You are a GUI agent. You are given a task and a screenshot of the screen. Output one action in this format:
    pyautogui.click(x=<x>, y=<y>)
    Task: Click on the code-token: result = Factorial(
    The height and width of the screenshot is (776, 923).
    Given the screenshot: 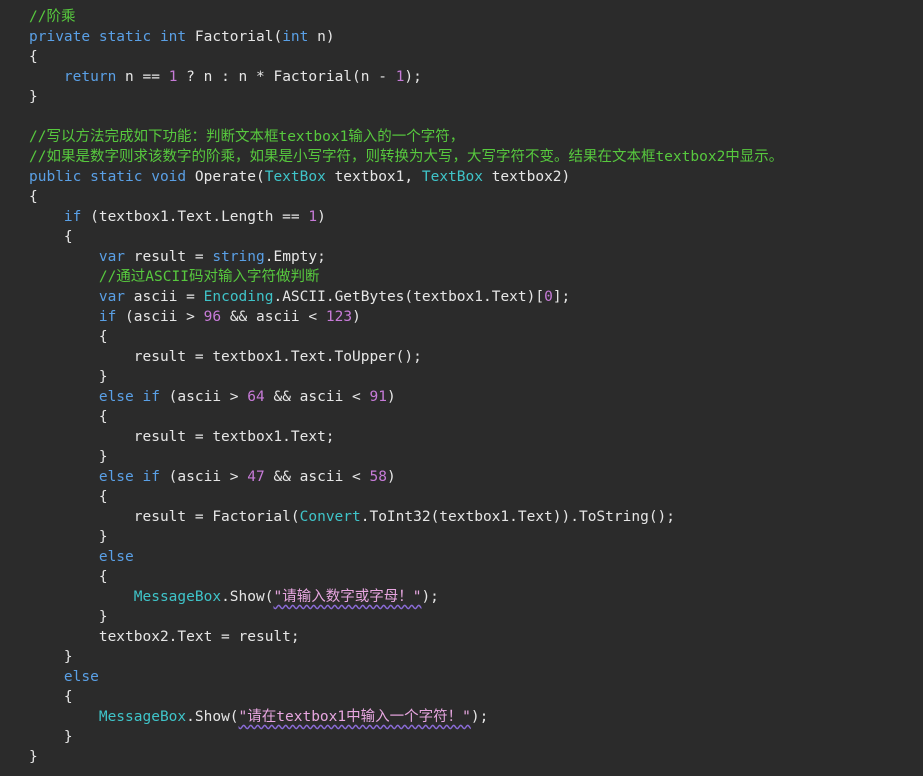 What is the action you would take?
    pyautogui.click(x=164, y=517)
    